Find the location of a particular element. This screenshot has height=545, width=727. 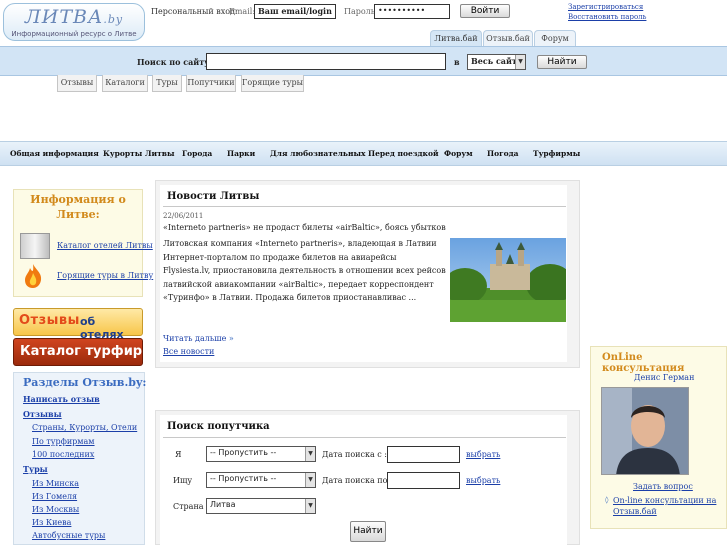

login-label: Персональный вход: is located at coordinates (194, 11).